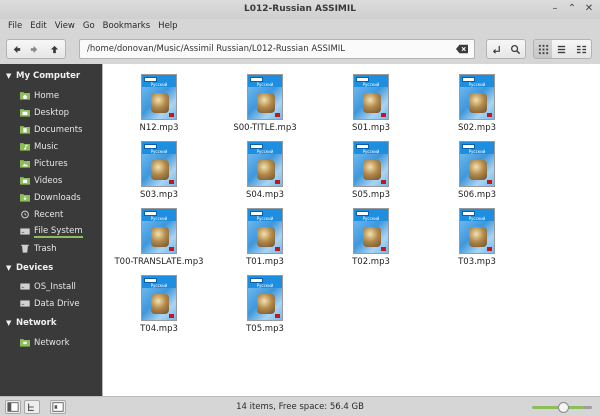  What do you see at coordinates (51, 323) in the screenshot?
I see `sidebar-section-network: ▼ Network` at bounding box center [51, 323].